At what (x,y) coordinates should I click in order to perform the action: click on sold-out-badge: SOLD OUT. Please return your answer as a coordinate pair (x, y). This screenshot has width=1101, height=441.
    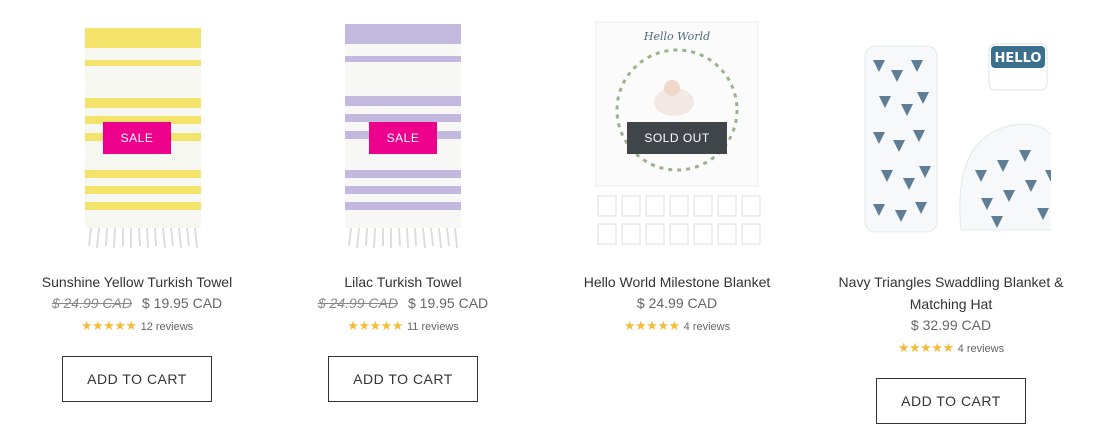
    Looking at the image, I should click on (677, 138).